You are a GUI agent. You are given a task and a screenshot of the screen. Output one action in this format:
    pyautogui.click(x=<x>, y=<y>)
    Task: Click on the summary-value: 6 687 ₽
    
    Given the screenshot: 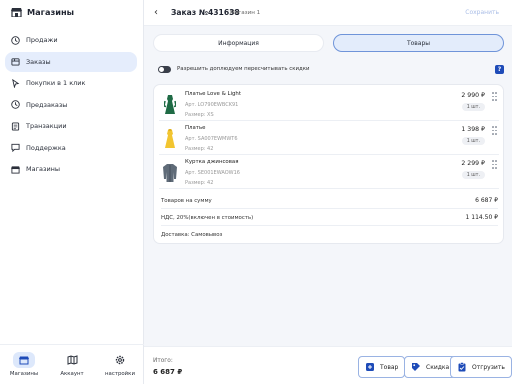 What is the action you would take?
    pyautogui.click(x=486, y=200)
    